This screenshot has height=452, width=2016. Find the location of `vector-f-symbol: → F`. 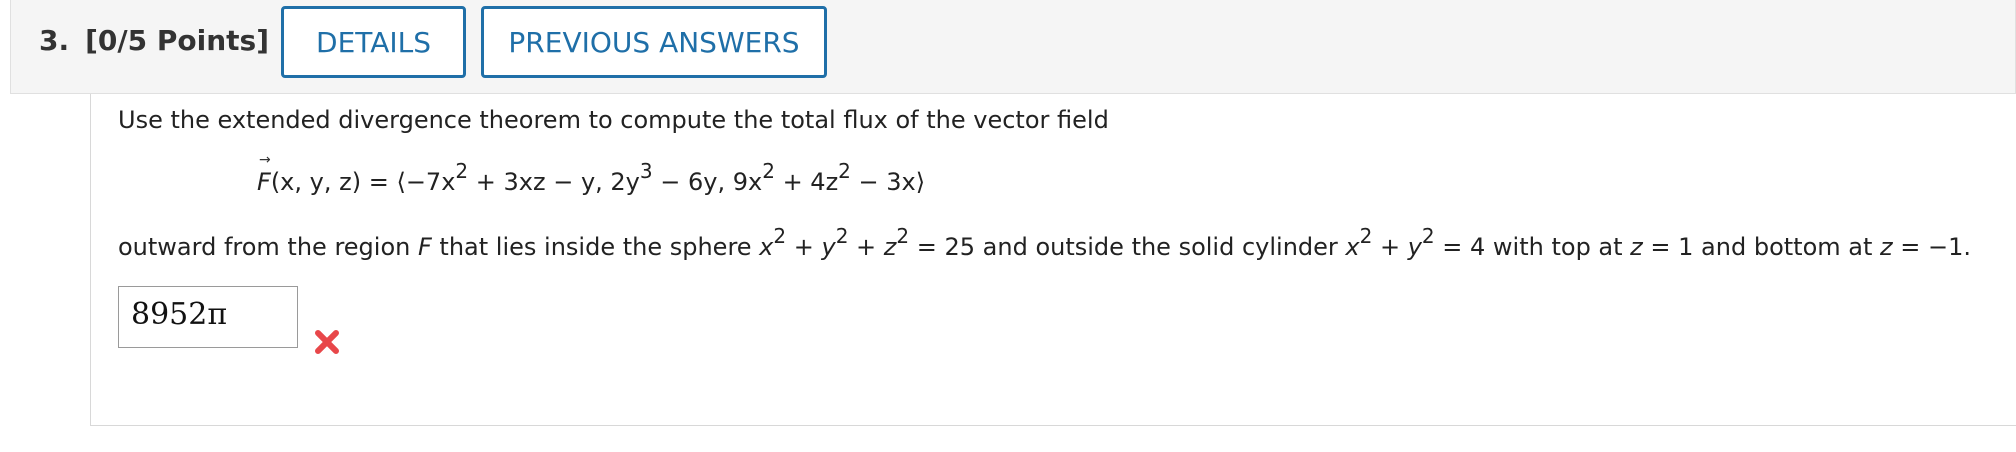

vector-f-symbol: → F is located at coordinates (264, 174).